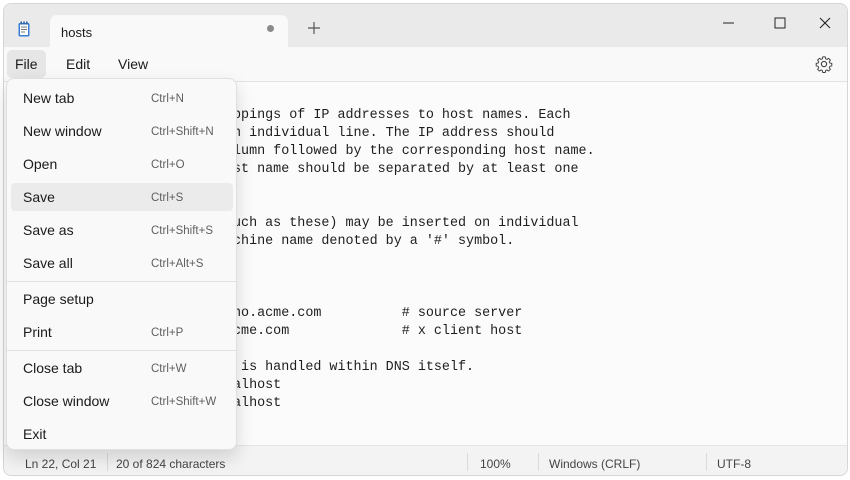  What do you see at coordinates (354, 367) in the screenshot?
I see `editor-line: is handled within DNS itself.` at bounding box center [354, 367].